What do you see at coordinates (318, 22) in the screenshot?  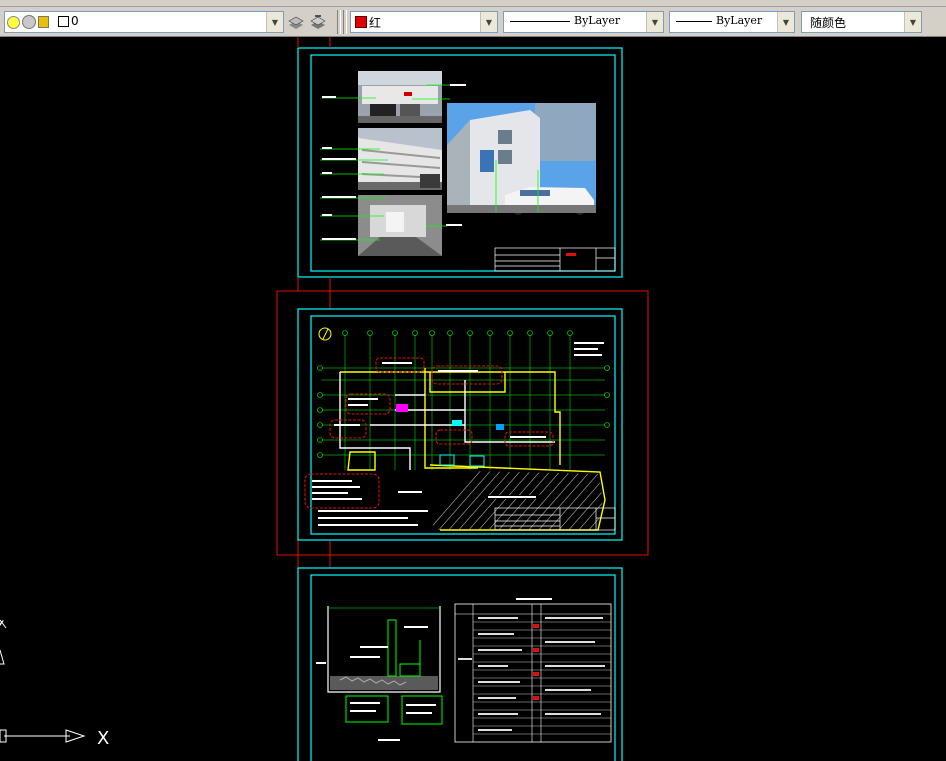 I see `layer-previous-icon` at bounding box center [318, 22].